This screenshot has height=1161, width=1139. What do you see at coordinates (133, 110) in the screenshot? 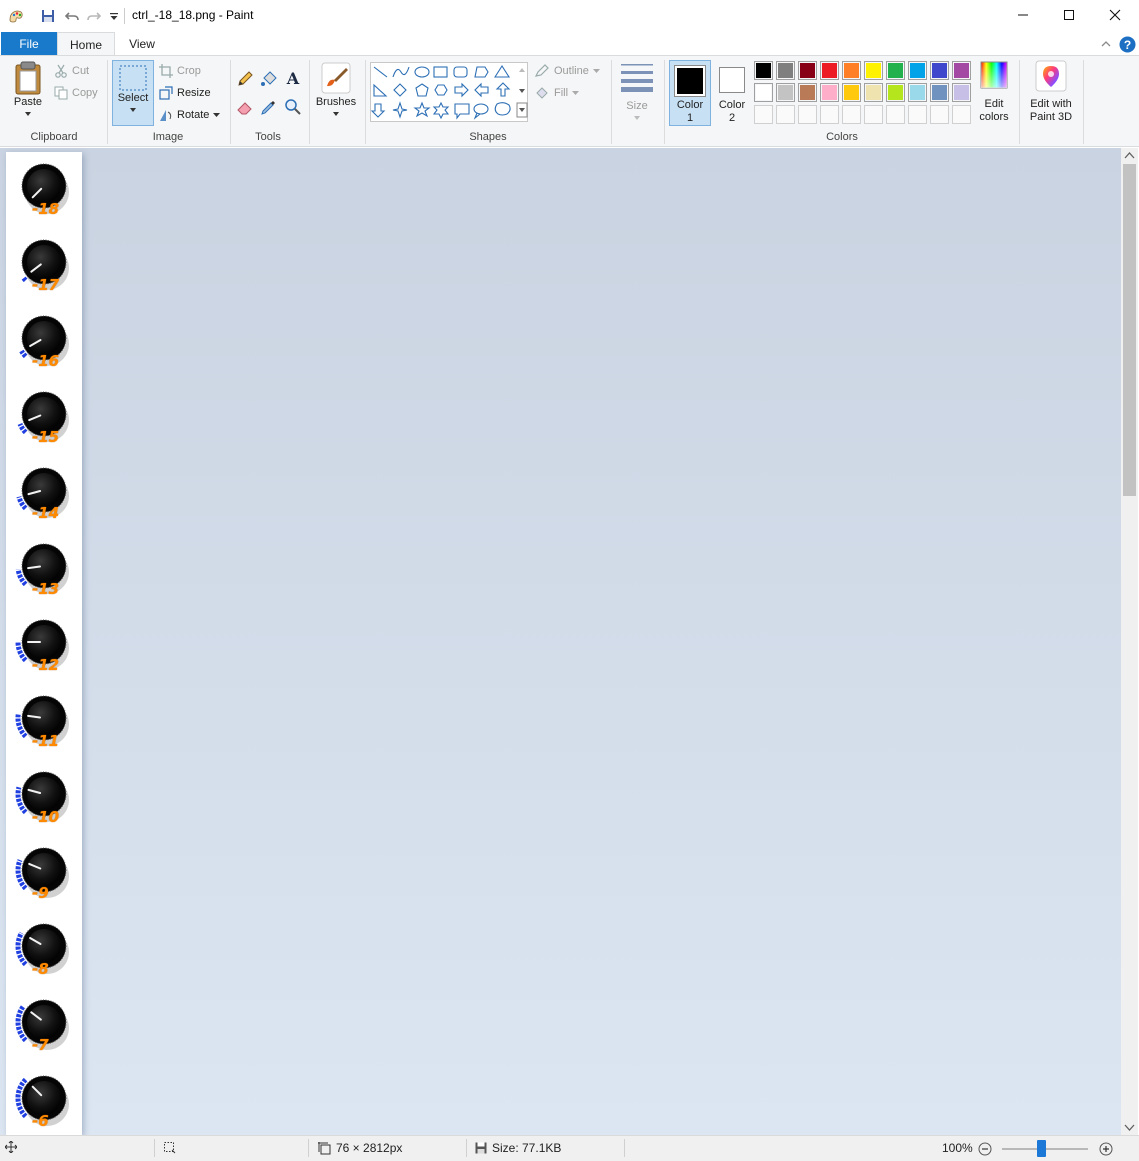
I see `select-dropdown-icon` at bounding box center [133, 110].